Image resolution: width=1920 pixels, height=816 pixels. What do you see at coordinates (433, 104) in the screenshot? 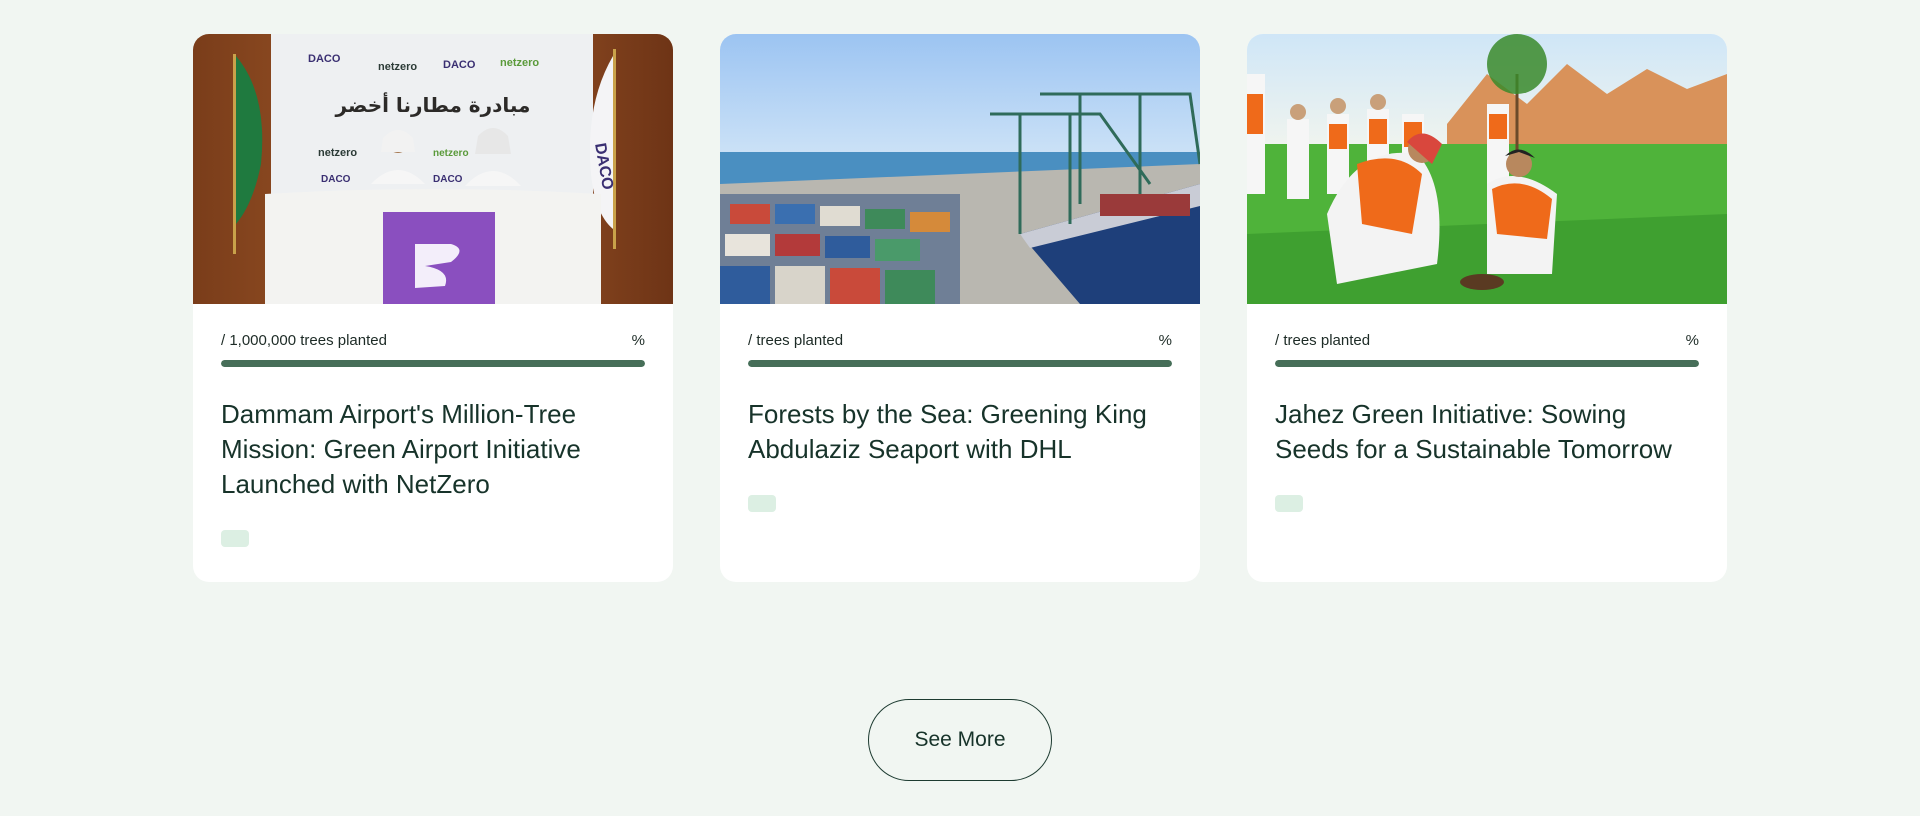
I see `svg-text: مبادرة مطارنا أخضر` at bounding box center [433, 104].